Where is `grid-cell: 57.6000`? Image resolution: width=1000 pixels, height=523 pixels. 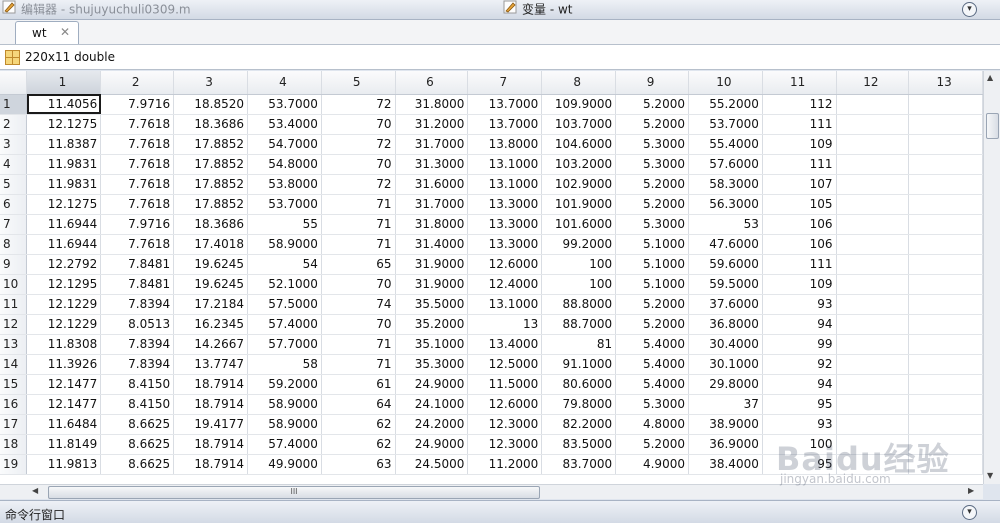
grid-cell: 57.6000 is located at coordinates (725, 164).